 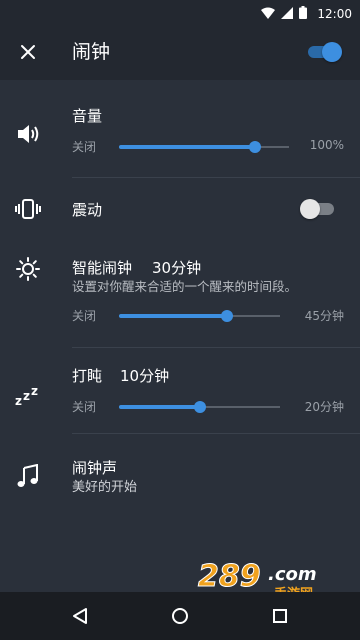 What do you see at coordinates (287, 13) in the screenshot?
I see `signal-icon` at bounding box center [287, 13].